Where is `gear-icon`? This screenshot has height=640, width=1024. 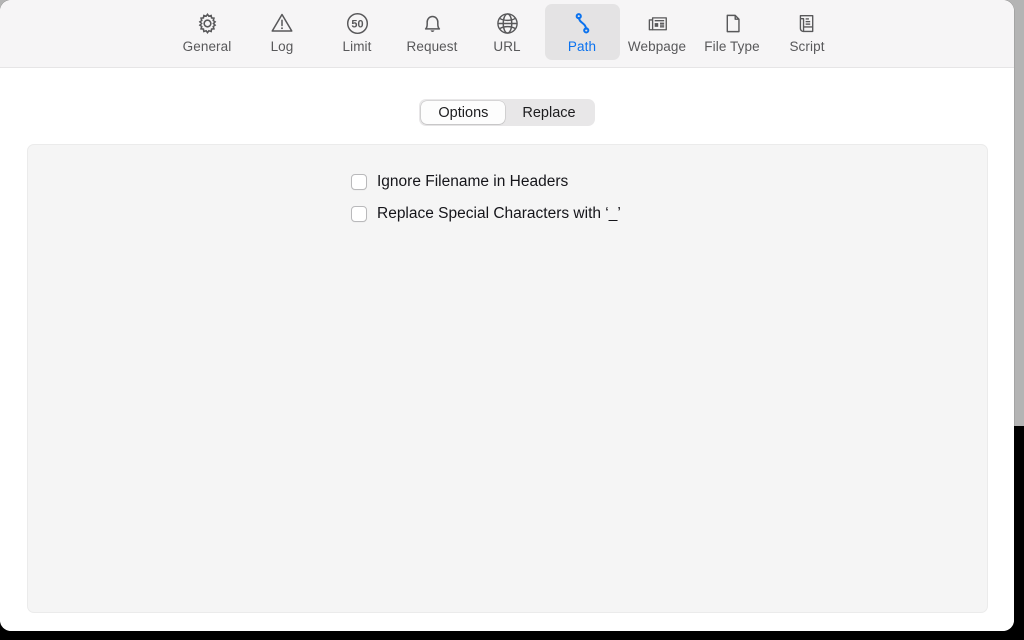 gear-icon is located at coordinates (207, 23).